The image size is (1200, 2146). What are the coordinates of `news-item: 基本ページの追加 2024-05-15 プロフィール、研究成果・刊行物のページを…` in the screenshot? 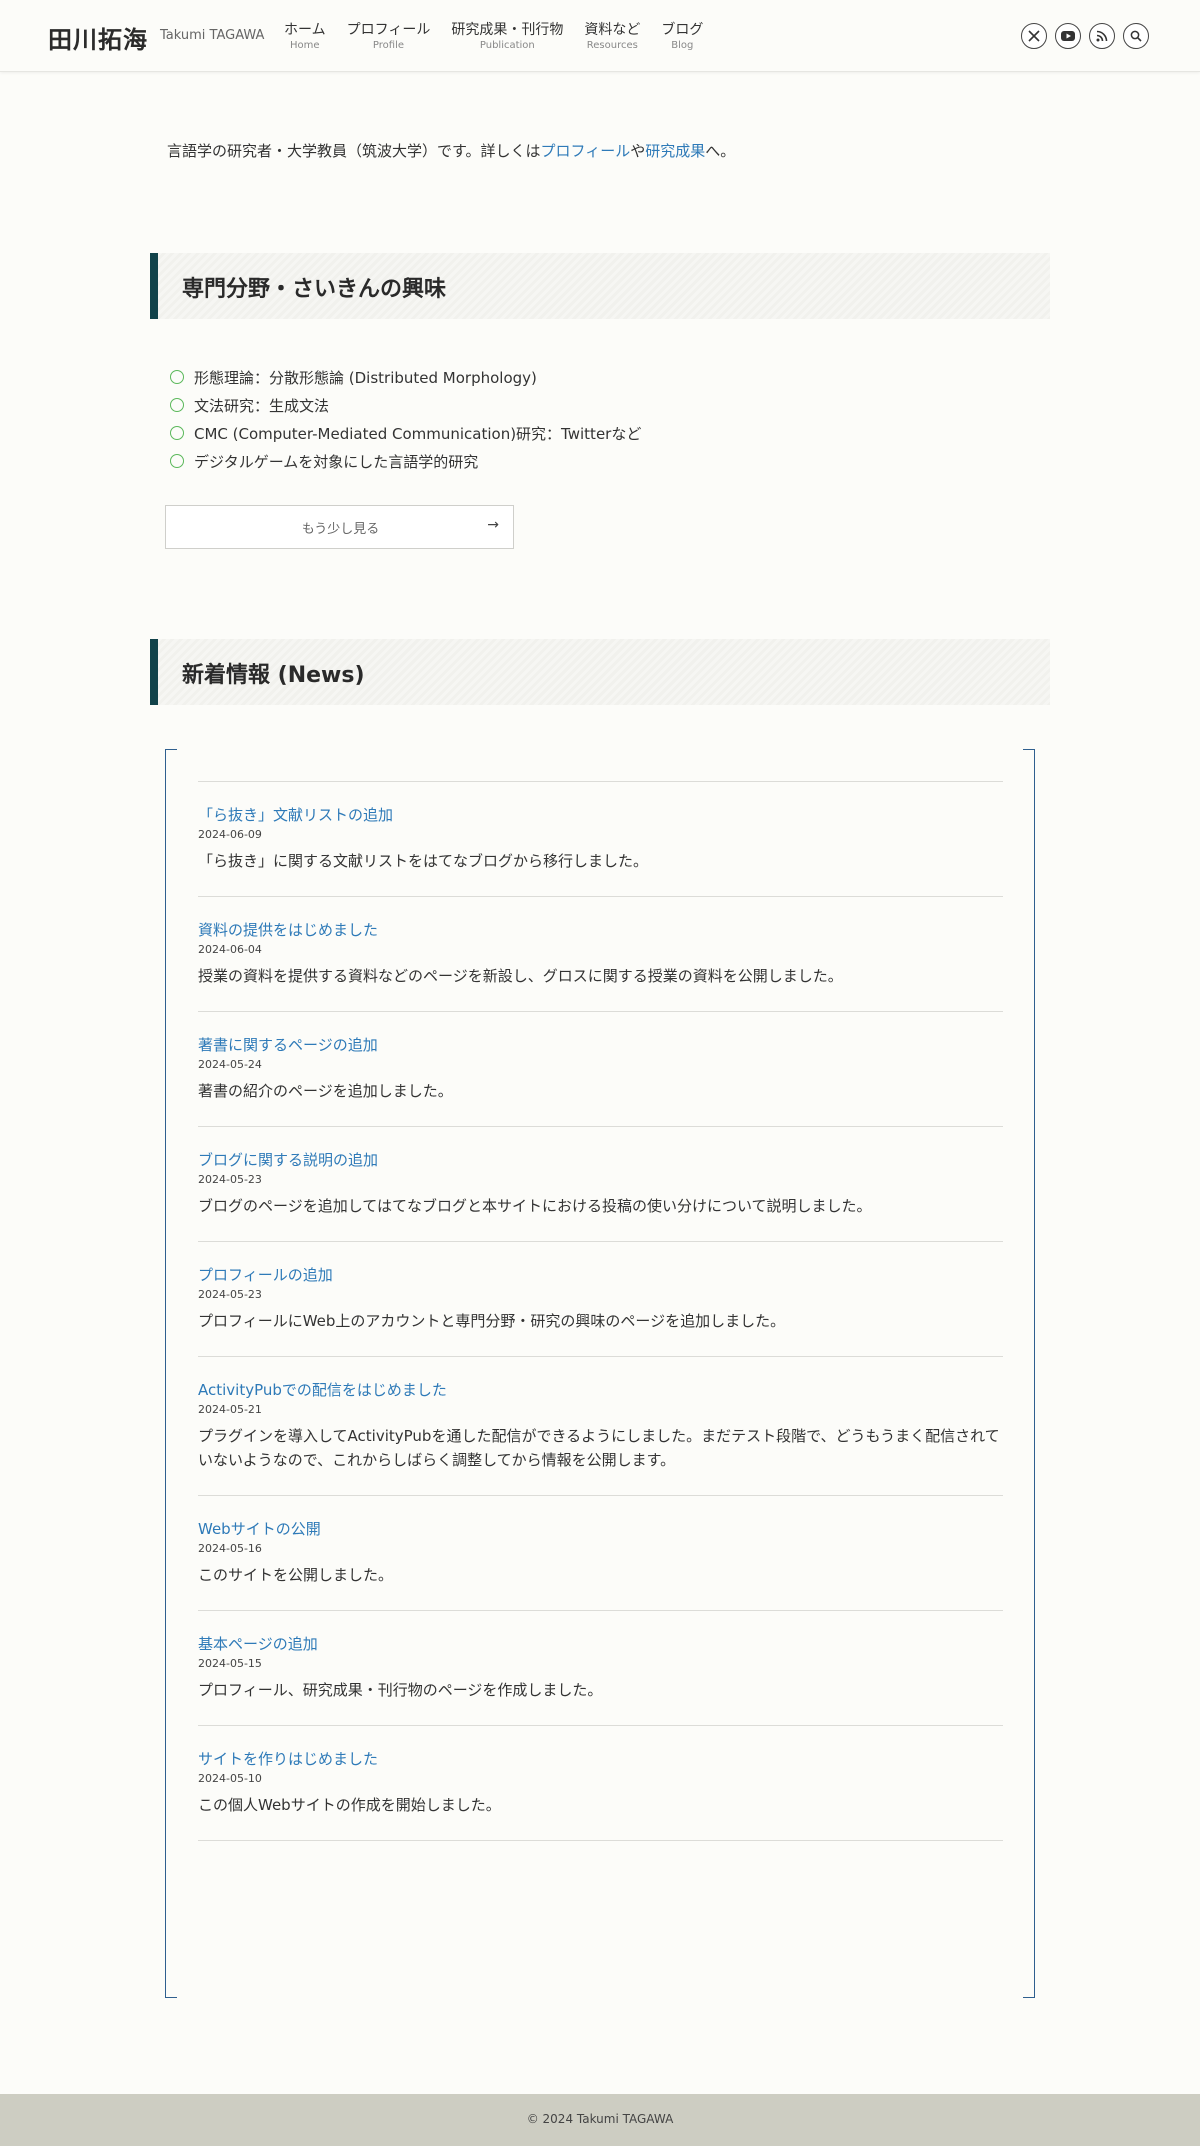 It's located at (600, 1668).